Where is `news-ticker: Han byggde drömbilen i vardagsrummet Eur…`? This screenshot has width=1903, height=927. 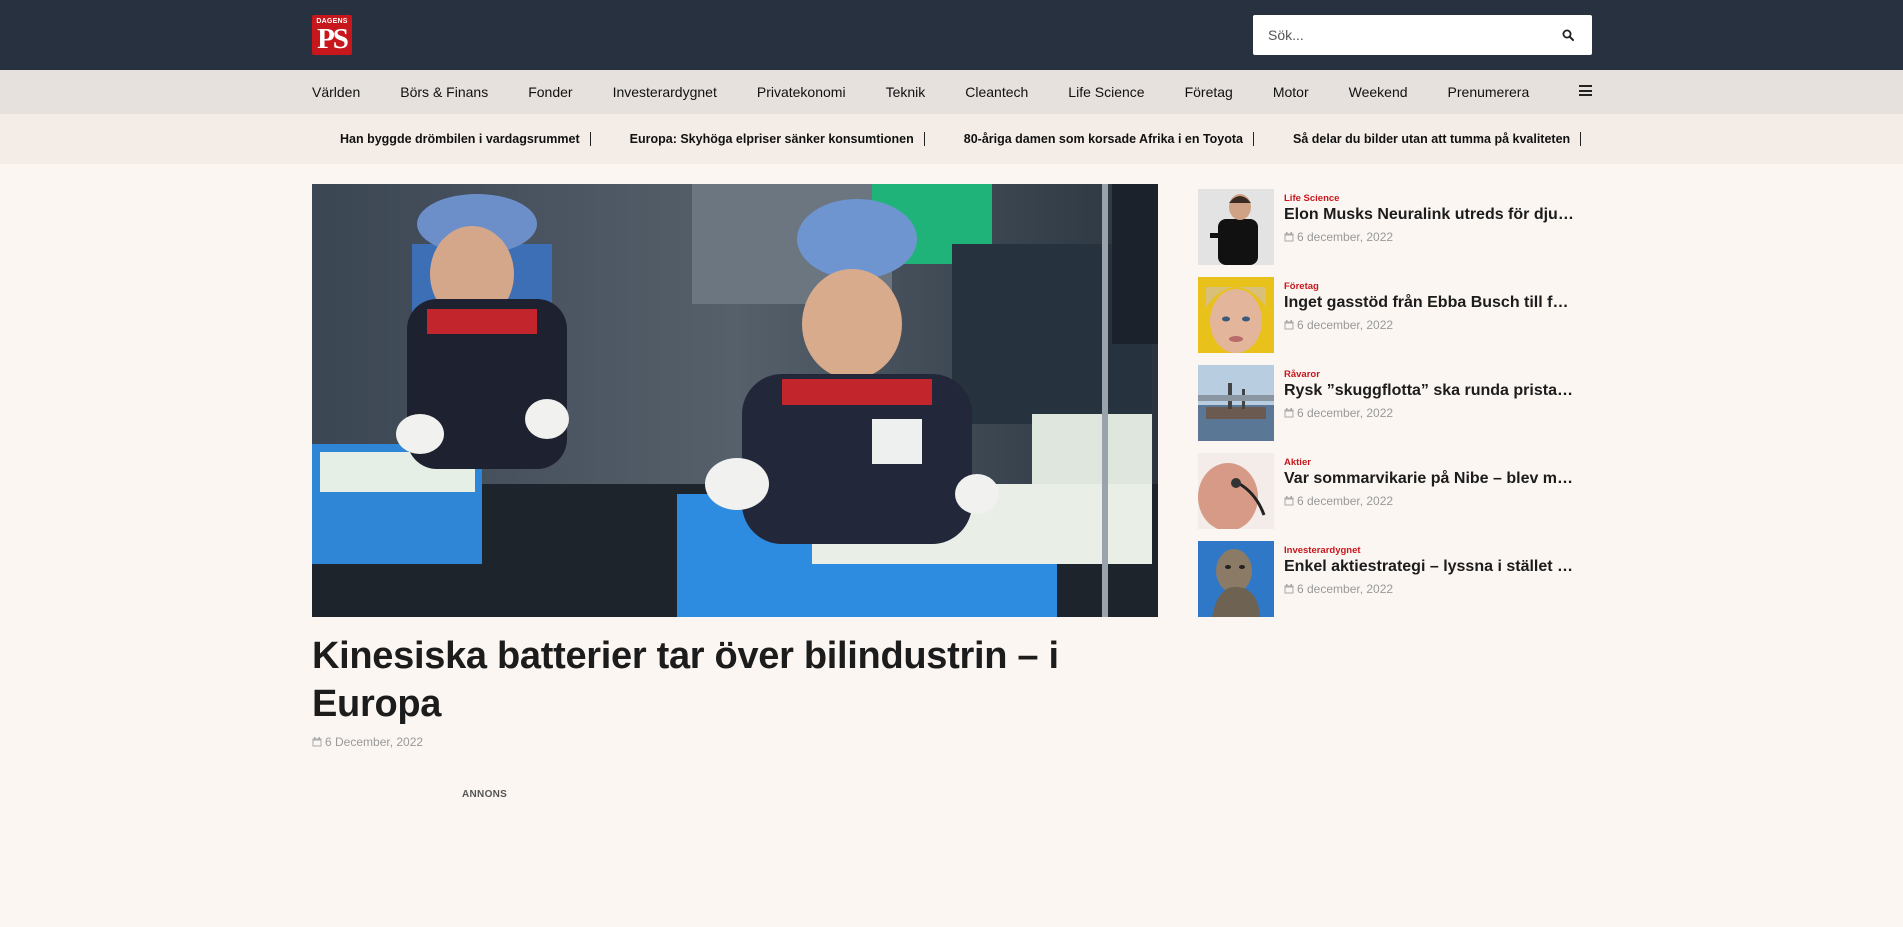
news-ticker: Han byggde drömbilen i vardagsrummet Eur… is located at coordinates (951, 139).